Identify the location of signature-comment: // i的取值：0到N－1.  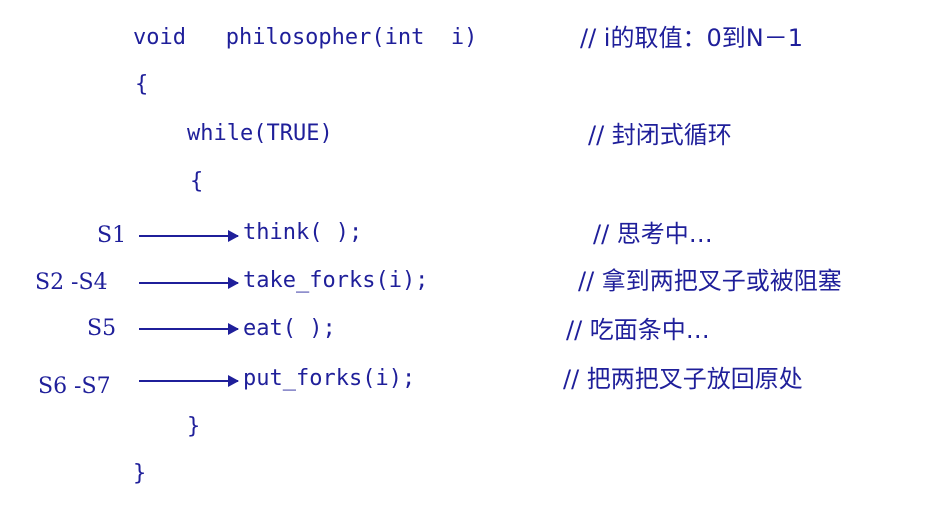
(691, 38).